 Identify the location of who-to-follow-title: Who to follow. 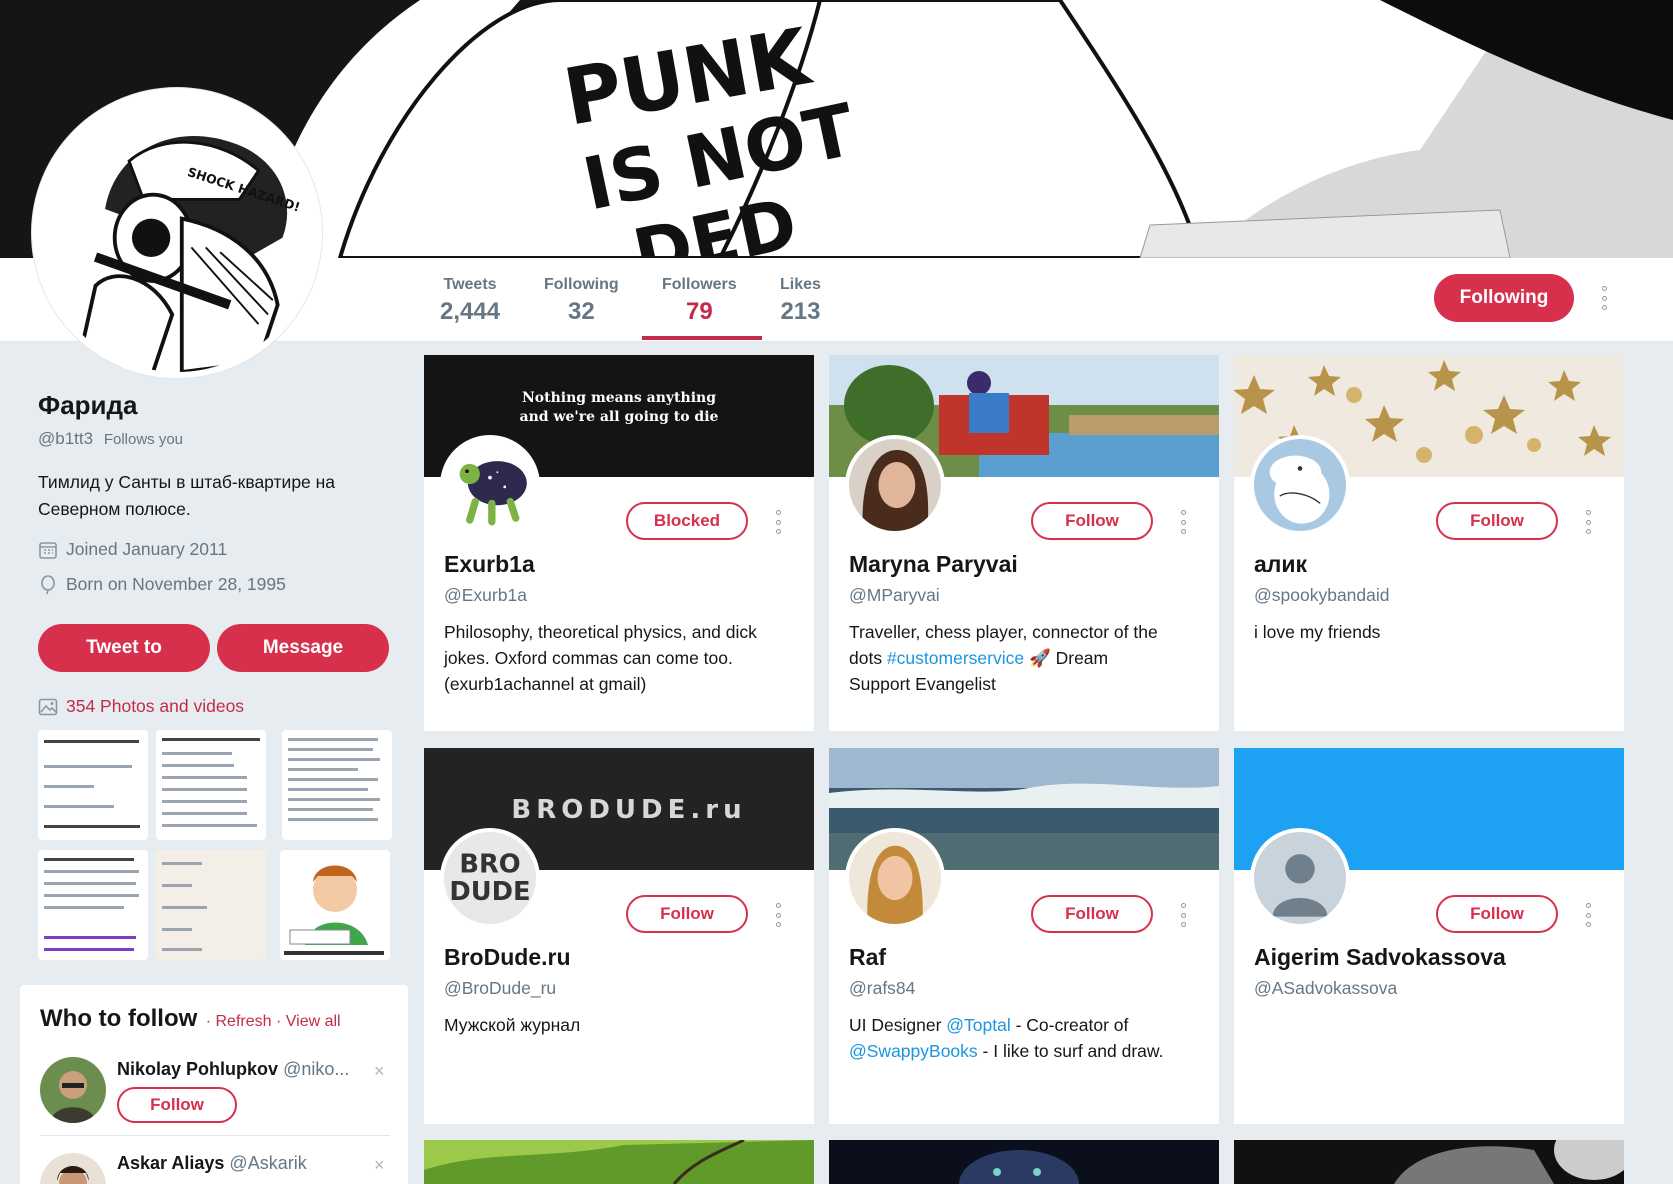
(119, 1018).